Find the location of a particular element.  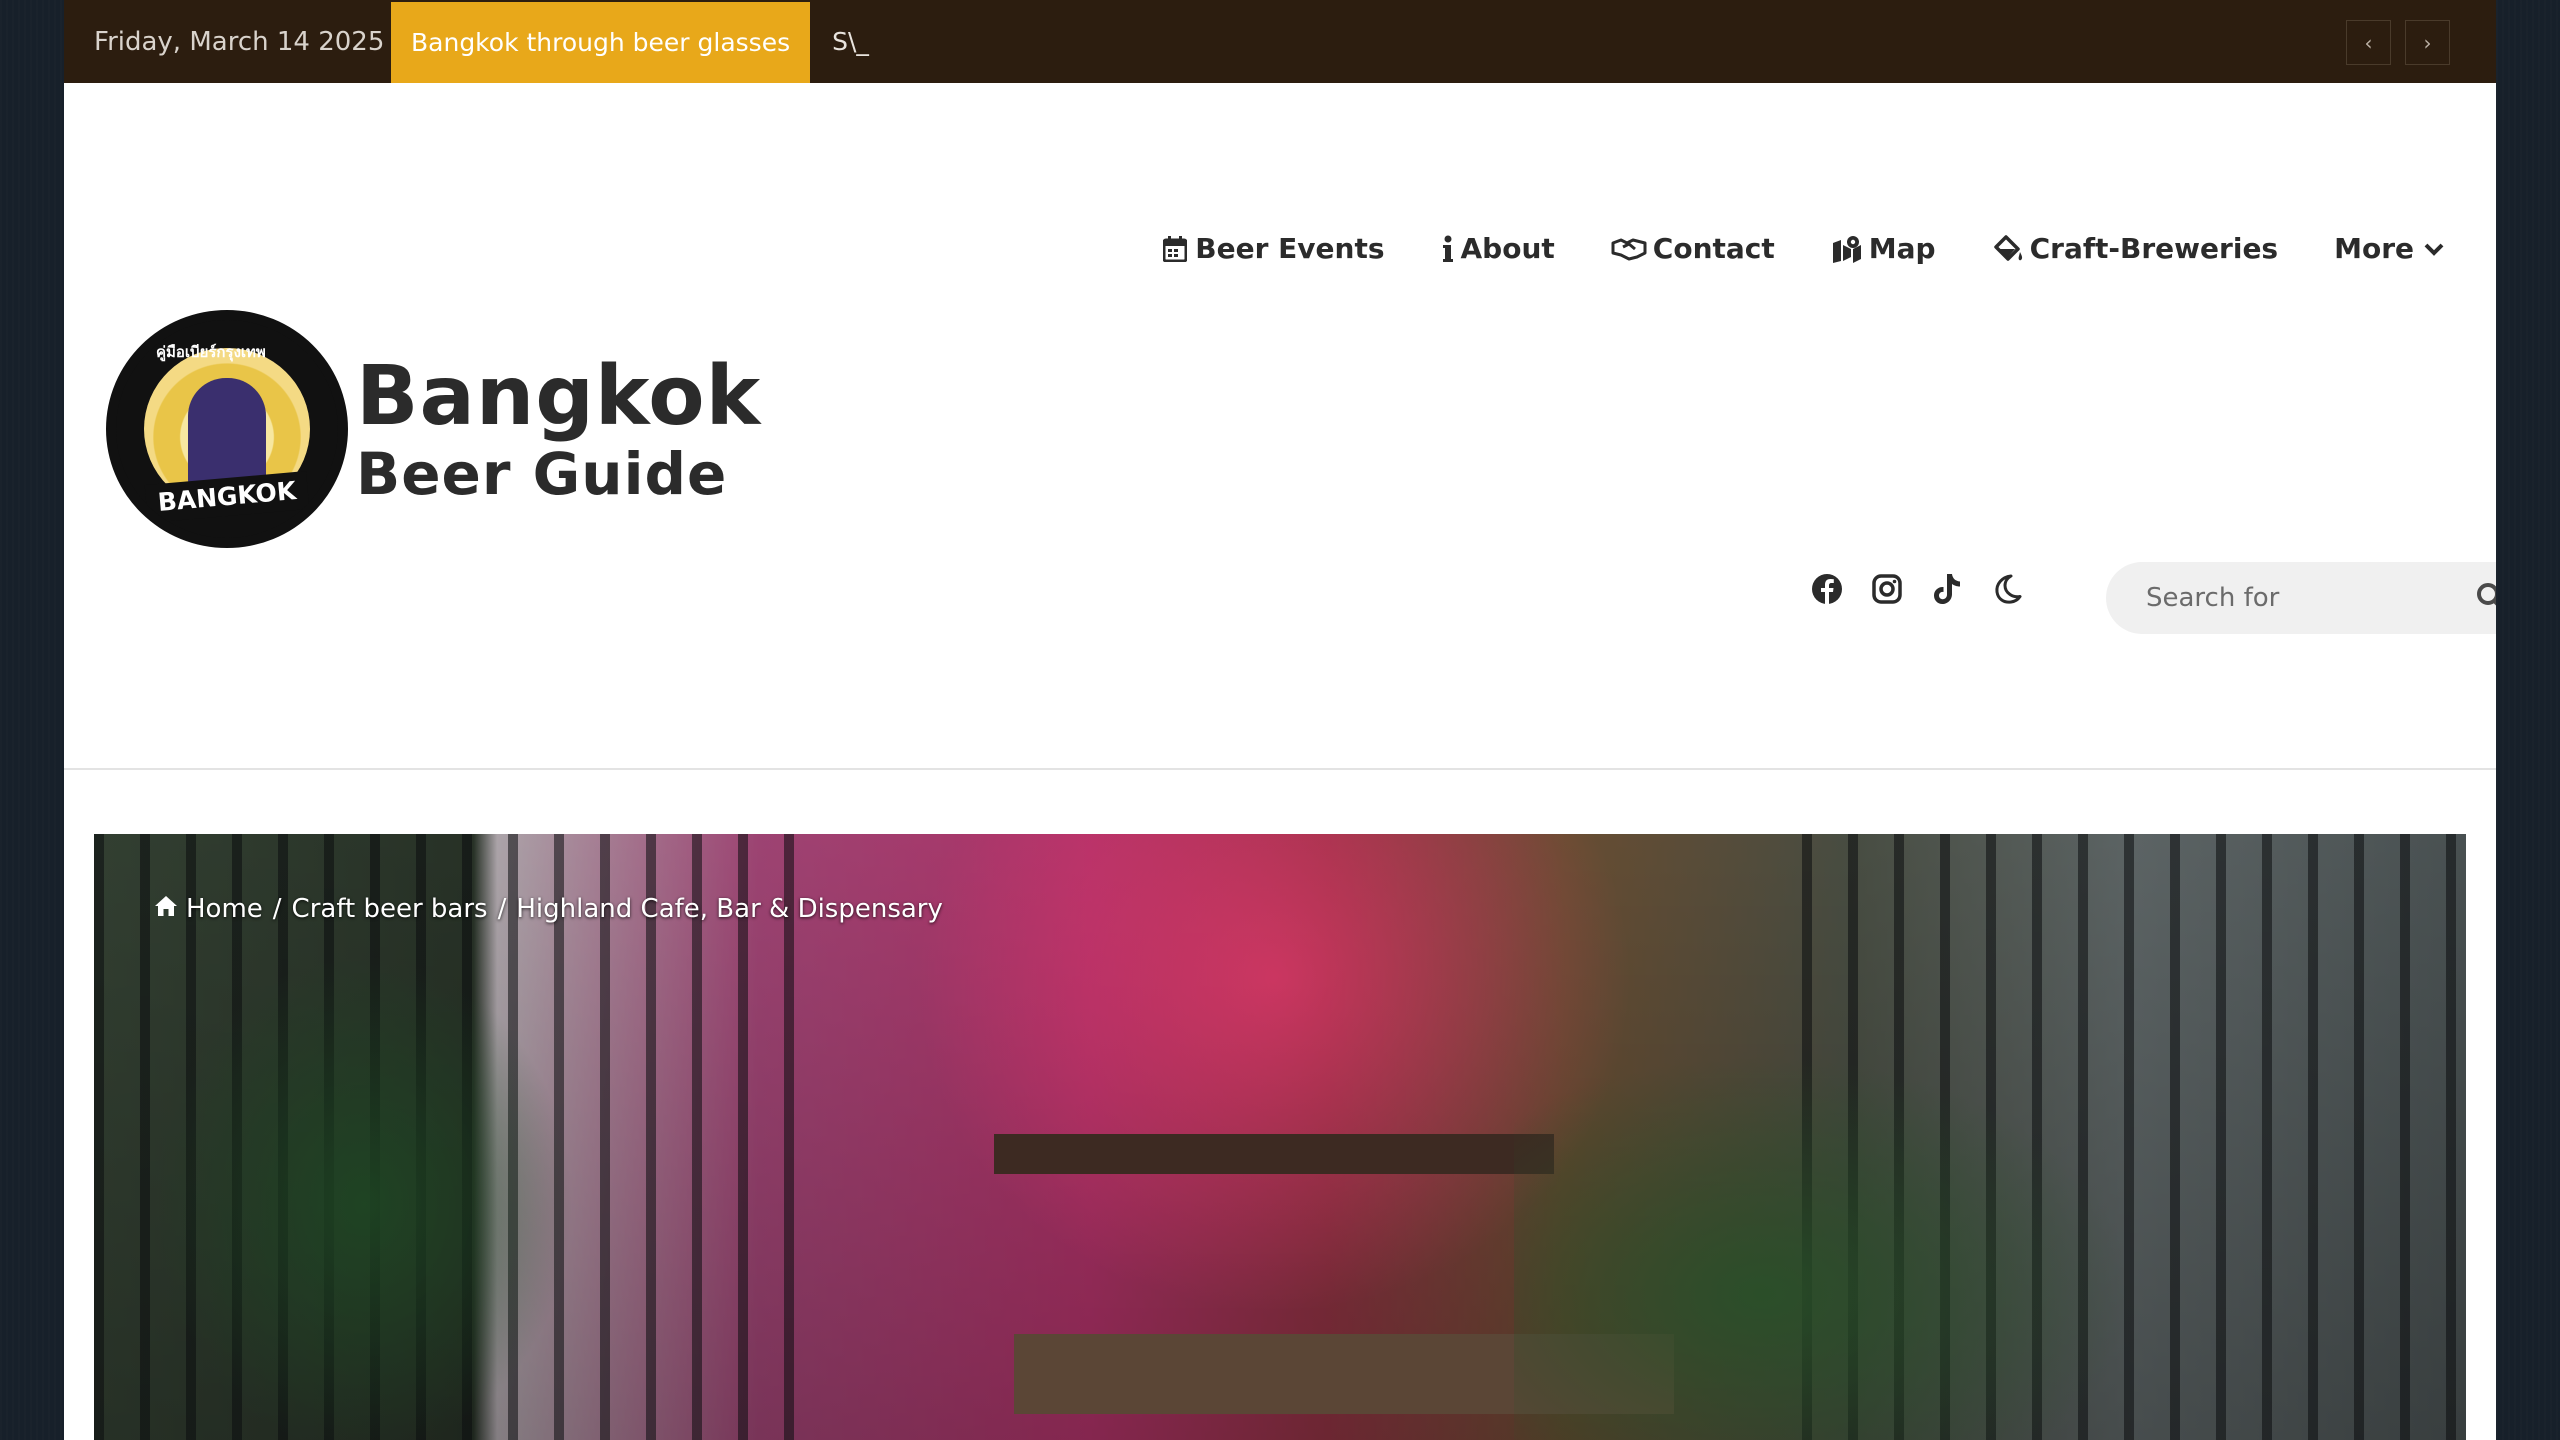

nav-item-about: About is located at coordinates (1498, 248).